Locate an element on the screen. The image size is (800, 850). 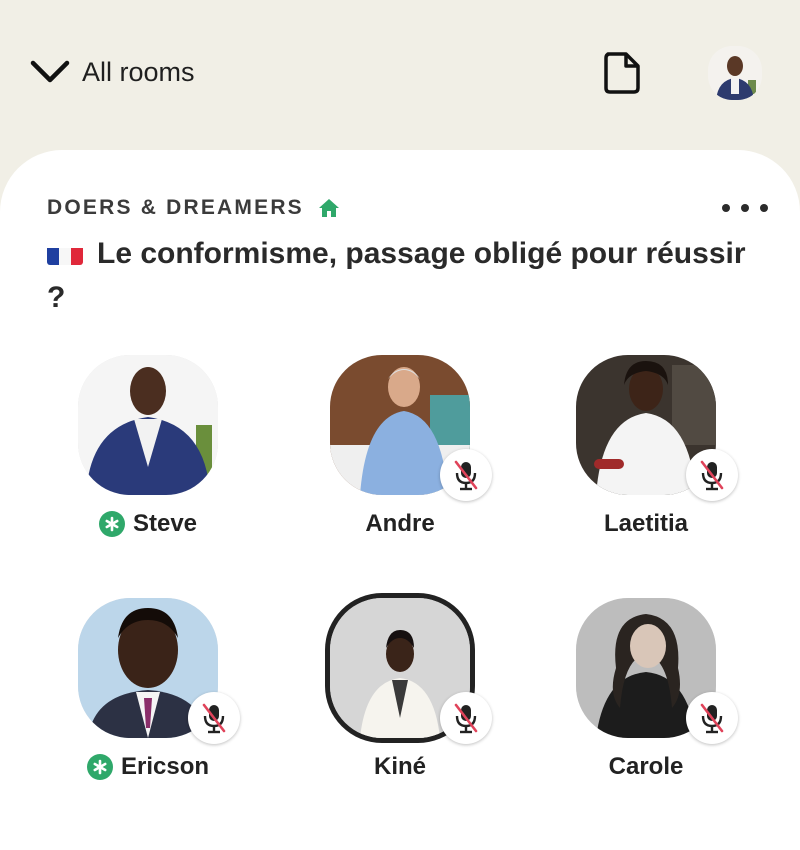
speaker-name: Laetitia is located at coordinates (646, 524).